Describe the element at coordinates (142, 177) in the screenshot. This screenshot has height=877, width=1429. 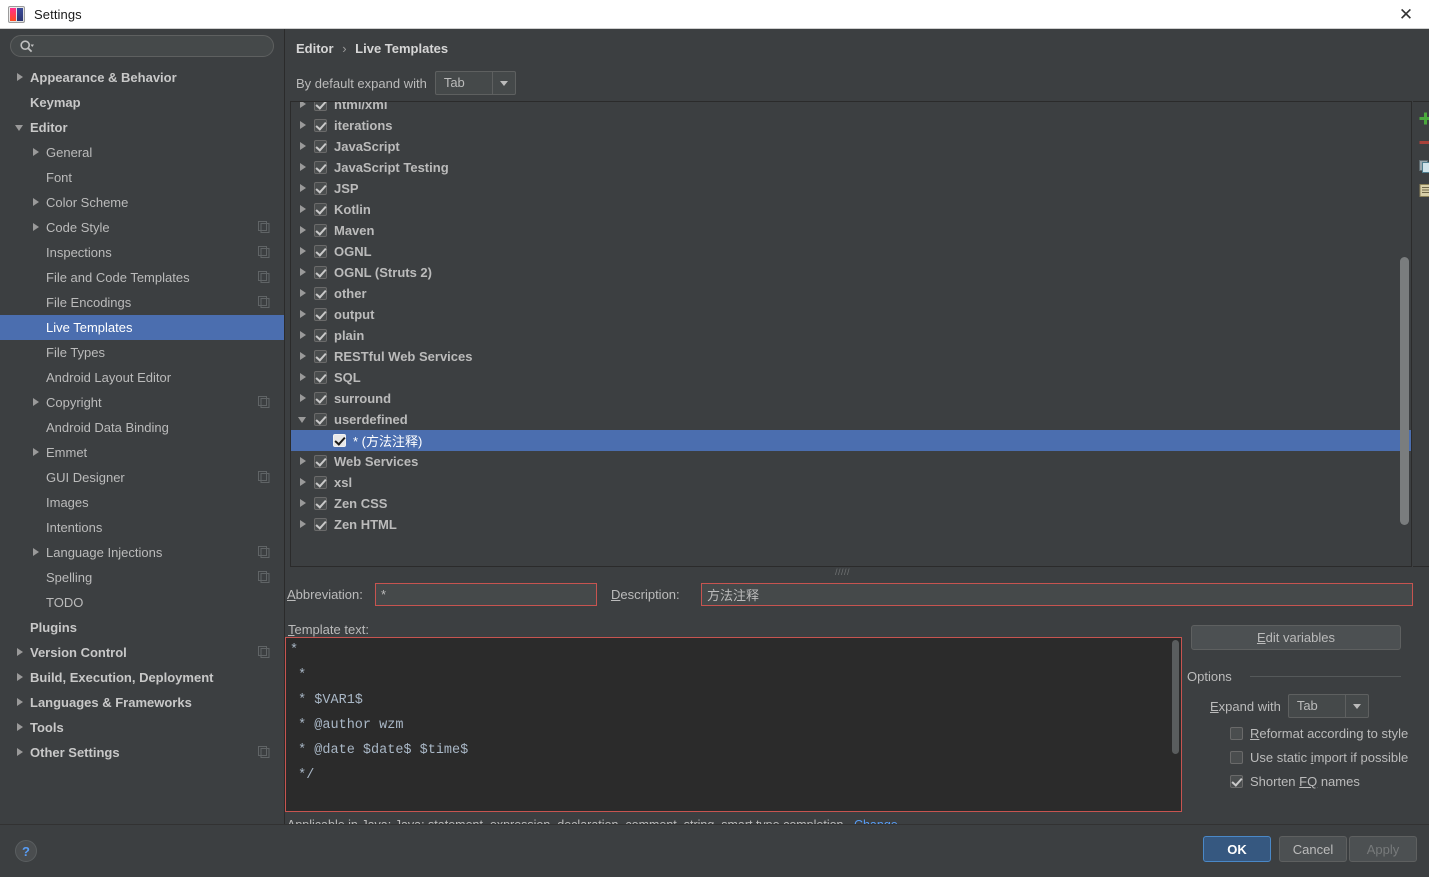
I see `sidebar-item-font: Font` at that location.